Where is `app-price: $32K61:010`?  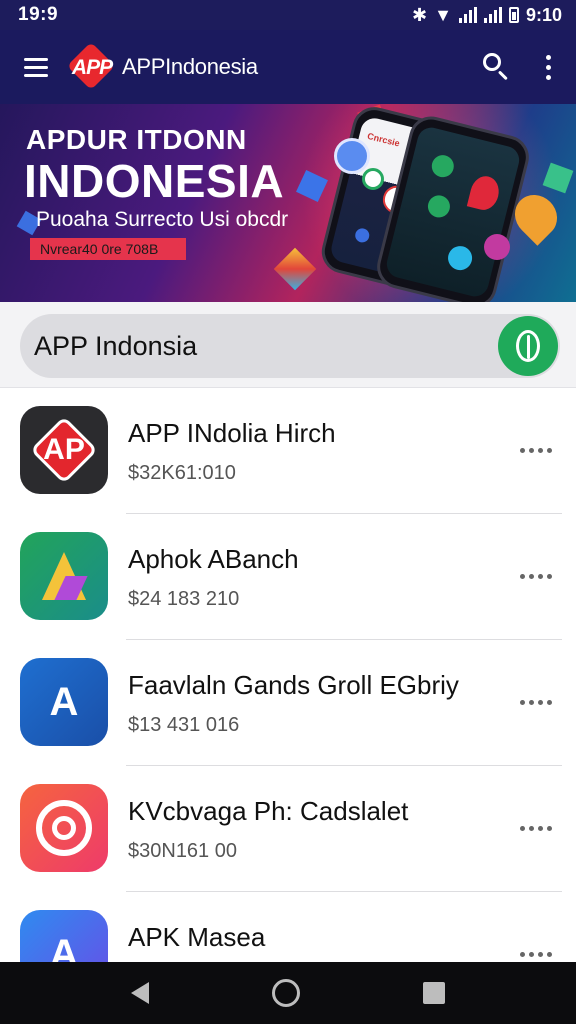 app-price: $32K61:010 is located at coordinates (182, 473).